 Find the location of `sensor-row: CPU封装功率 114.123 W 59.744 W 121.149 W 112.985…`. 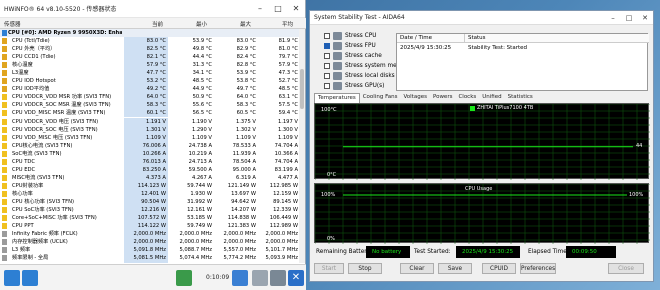

sensor-row: CPU封装功率 114.123 W 59.744 W 121.149 W 112.985… is located at coordinates (150, 185).